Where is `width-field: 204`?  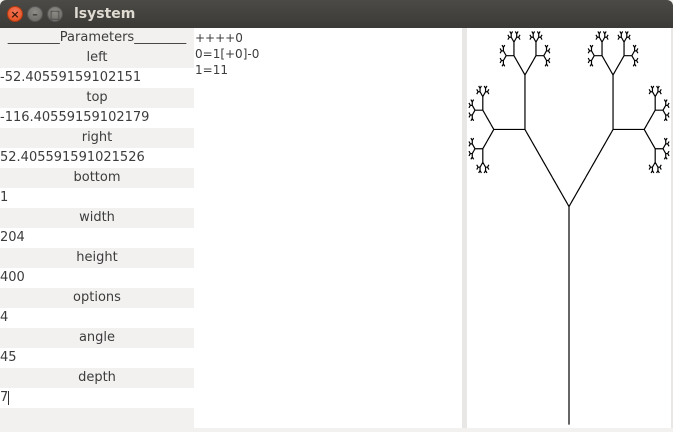
width-field: 204 is located at coordinates (97, 238).